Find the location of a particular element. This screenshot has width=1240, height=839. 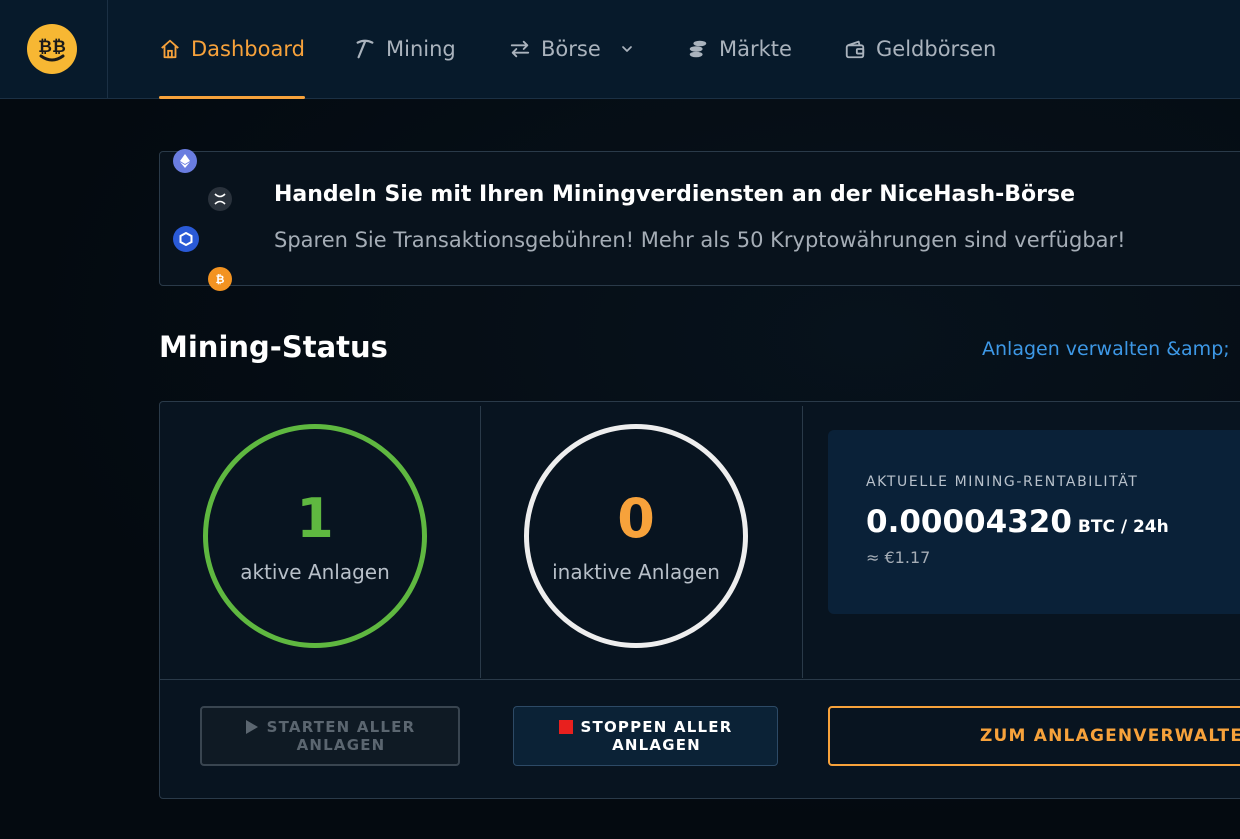

inactive-rigs-ring: 0 inaktive Anlagen is located at coordinates (636, 536).